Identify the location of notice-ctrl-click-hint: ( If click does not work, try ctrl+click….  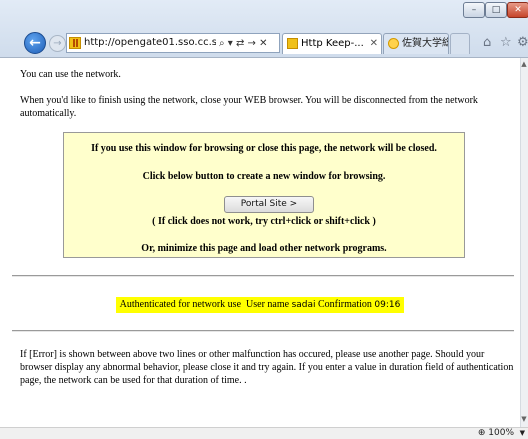
(264, 221).